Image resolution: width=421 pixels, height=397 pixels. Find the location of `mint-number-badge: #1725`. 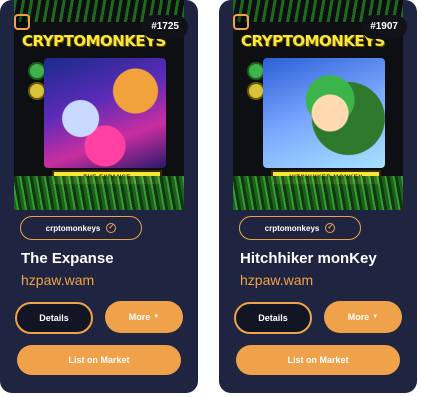

mint-number-badge: #1725 is located at coordinates (165, 27).